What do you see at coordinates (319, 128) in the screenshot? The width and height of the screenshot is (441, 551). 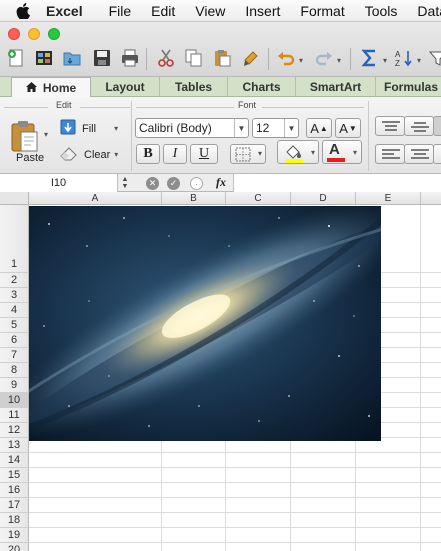 I see `grow-font-button: A ▲` at bounding box center [319, 128].